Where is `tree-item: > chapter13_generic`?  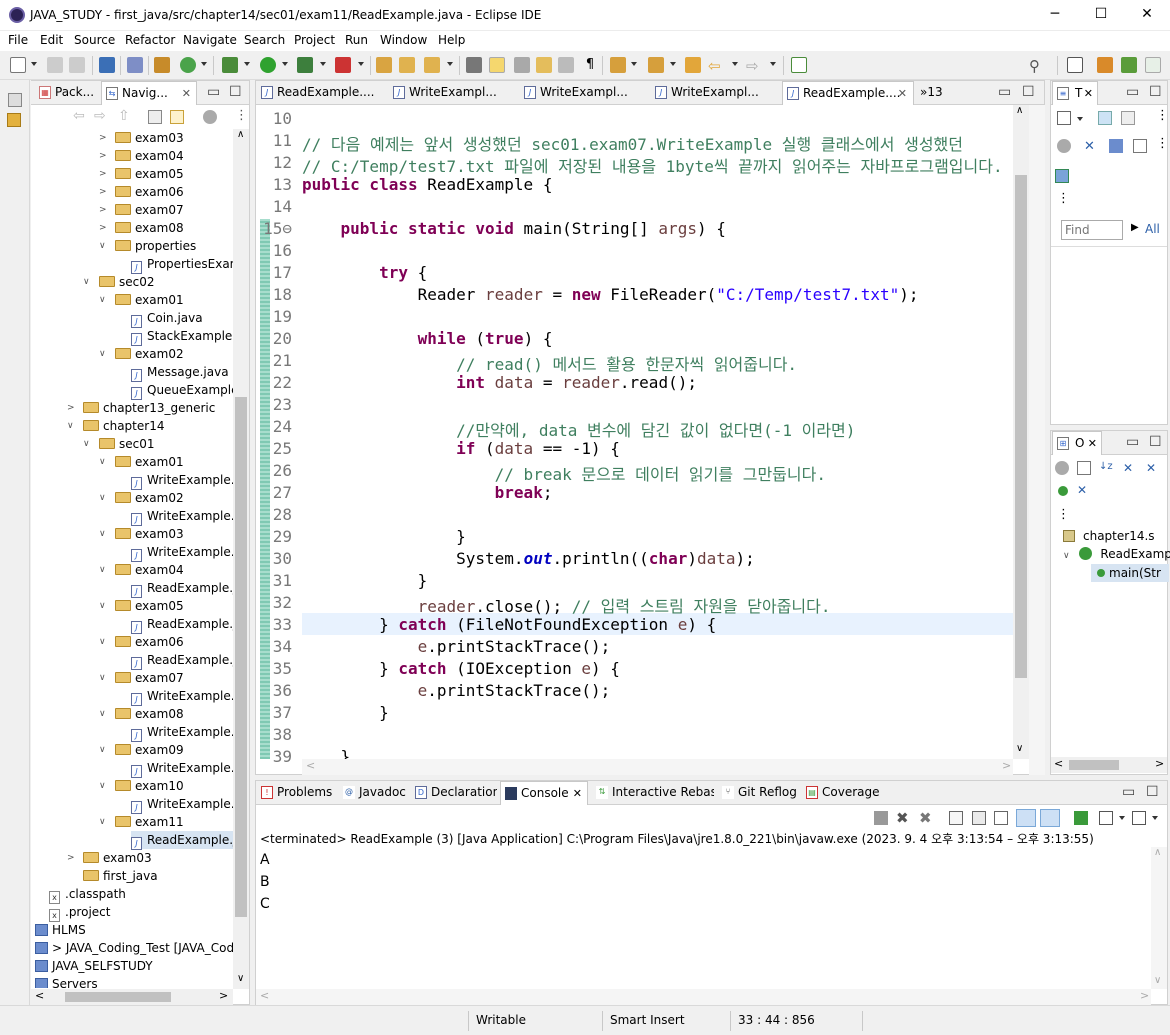 tree-item: > chapter13_generic is located at coordinates (141, 408).